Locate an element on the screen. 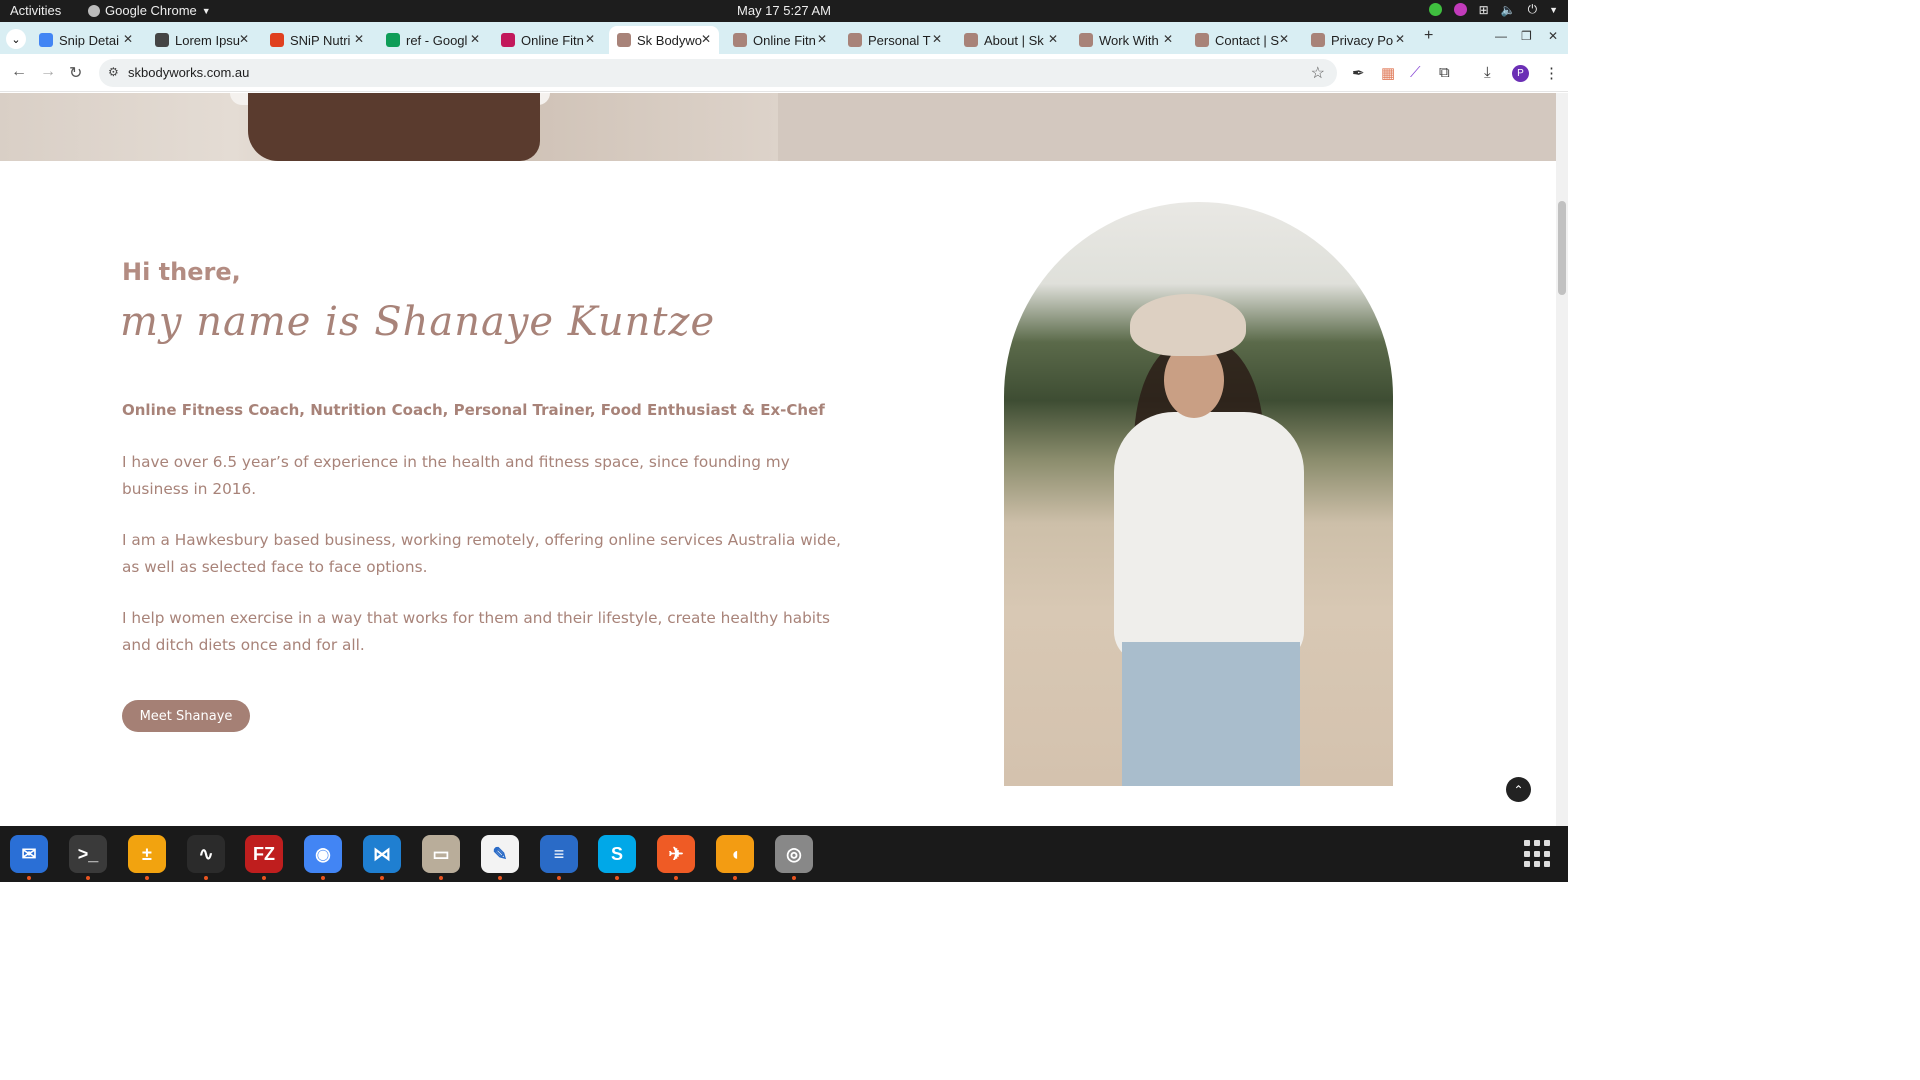 This screenshot has width=1920, height=1080. close-window-icon: ✕ is located at coordinates (1553, 36).